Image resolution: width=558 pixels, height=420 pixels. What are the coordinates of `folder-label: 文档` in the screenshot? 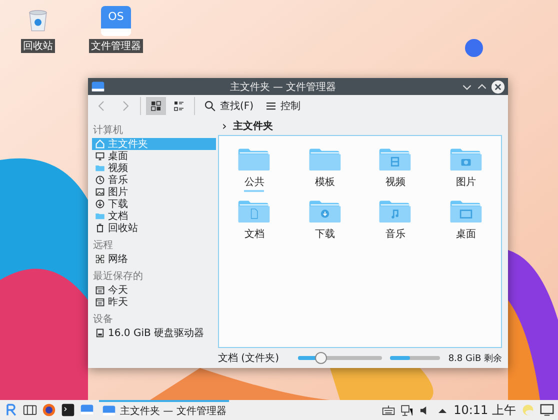 It's located at (254, 235).